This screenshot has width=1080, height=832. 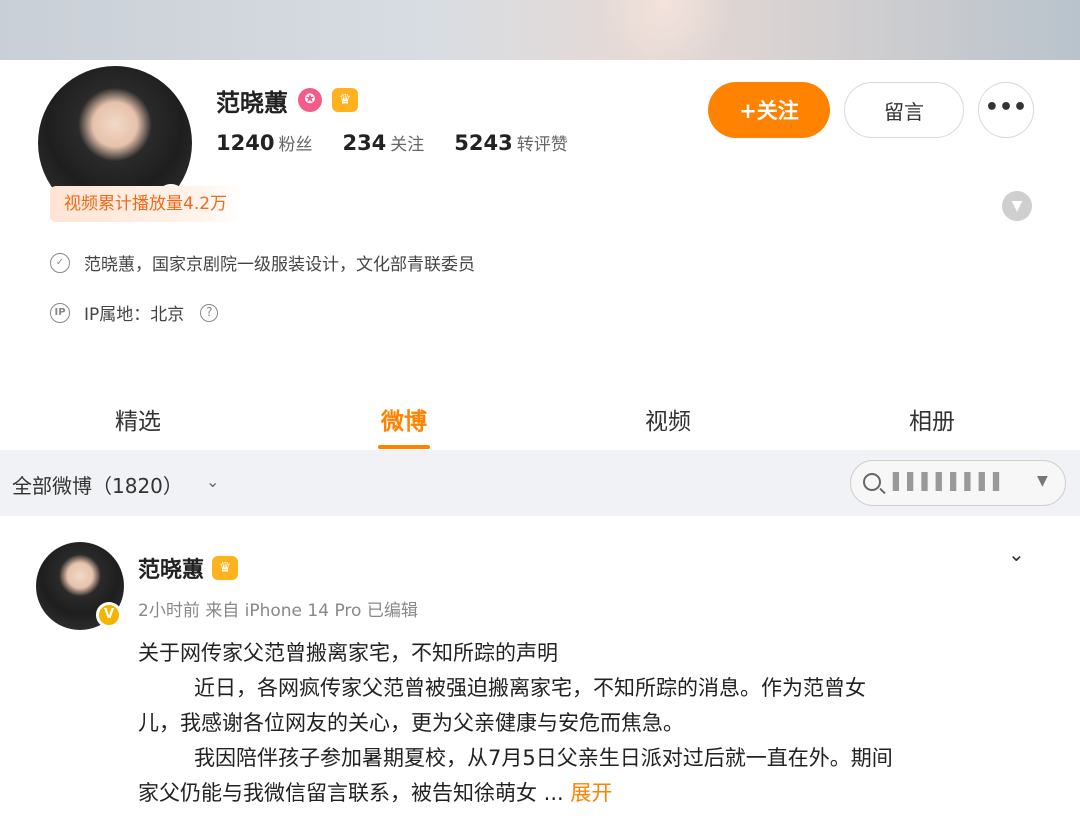 I want to click on verified-icon: V, so click(x=109, y=615).